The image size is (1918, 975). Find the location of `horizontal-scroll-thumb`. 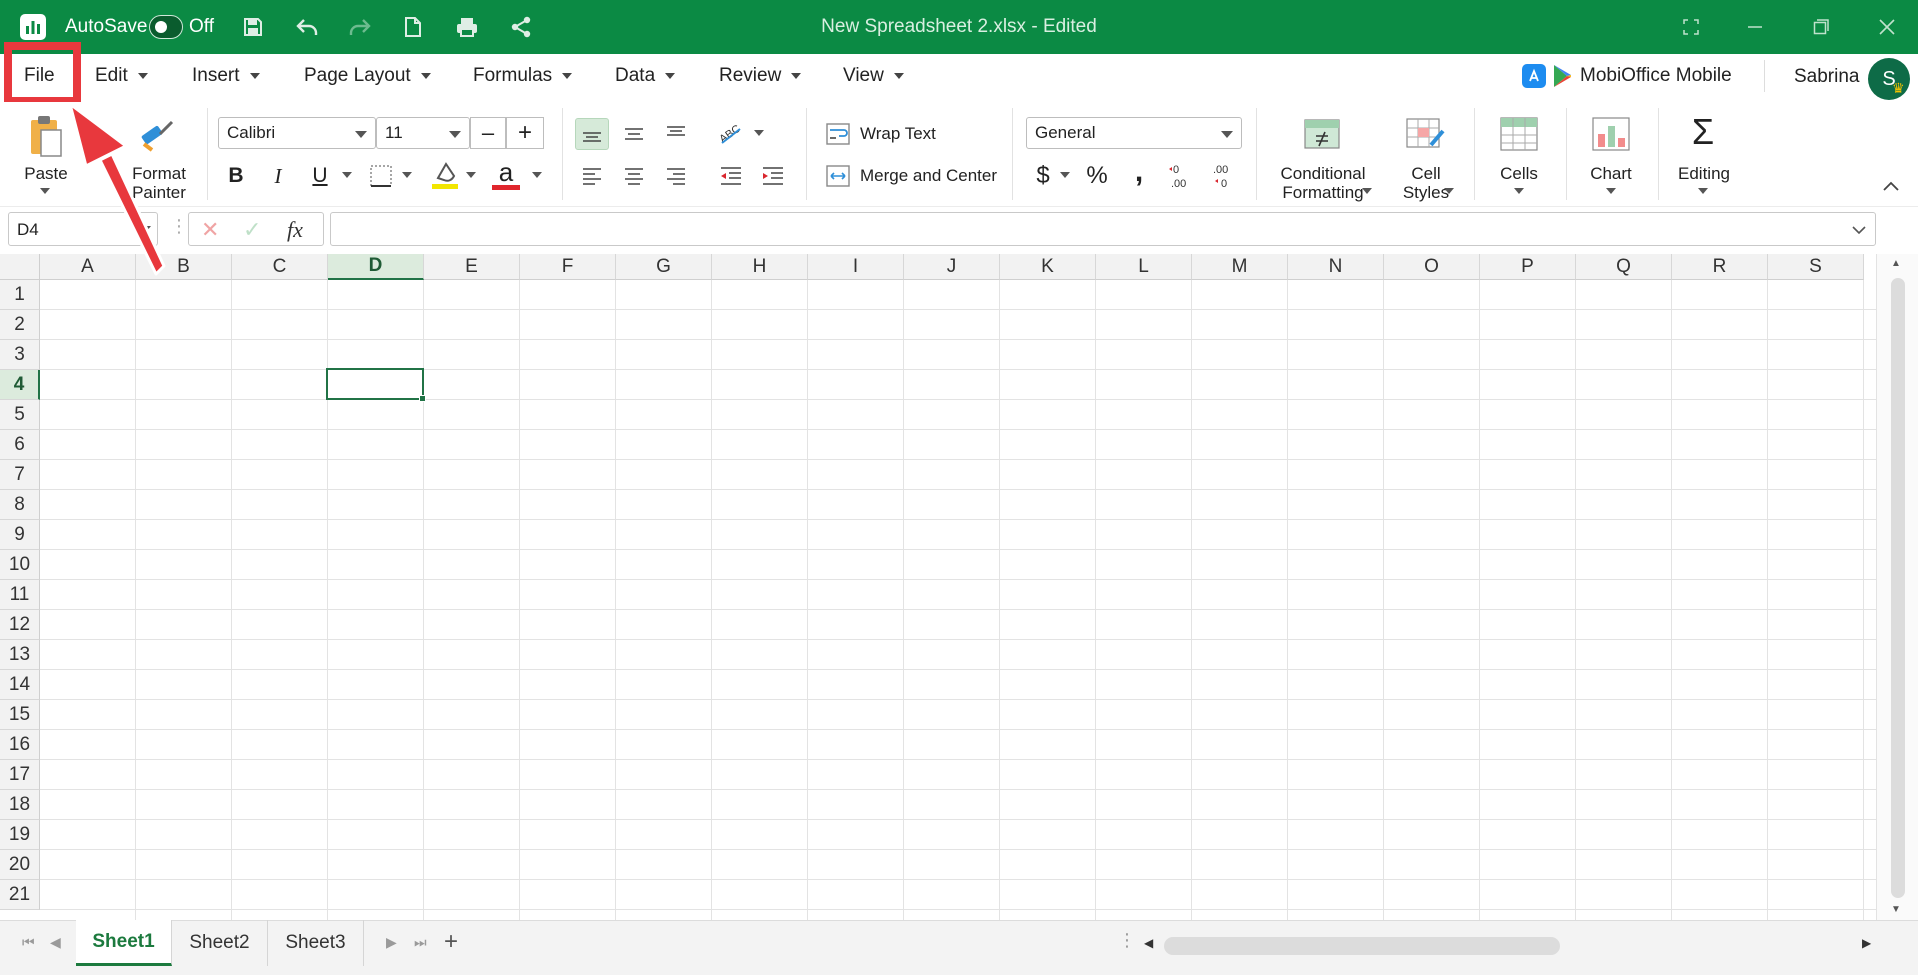

horizontal-scroll-thumb is located at coordinates (1362, 946).